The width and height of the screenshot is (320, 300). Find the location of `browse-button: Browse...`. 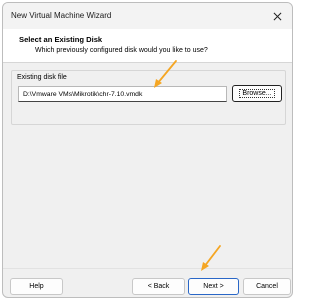

browse-button: Browse... is located at coordinates (257, 93).